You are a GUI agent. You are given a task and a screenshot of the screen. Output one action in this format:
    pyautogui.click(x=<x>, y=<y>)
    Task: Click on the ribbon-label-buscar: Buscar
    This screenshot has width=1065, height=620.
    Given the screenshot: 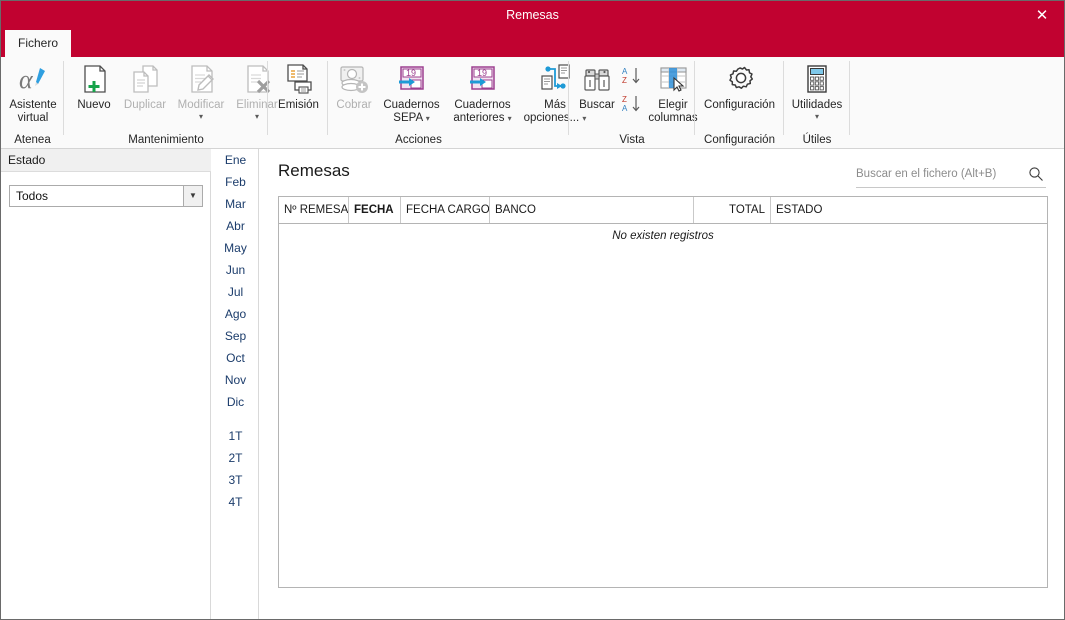 What is the action you would take?
    pyautogui.click(x=597, y=105)
    